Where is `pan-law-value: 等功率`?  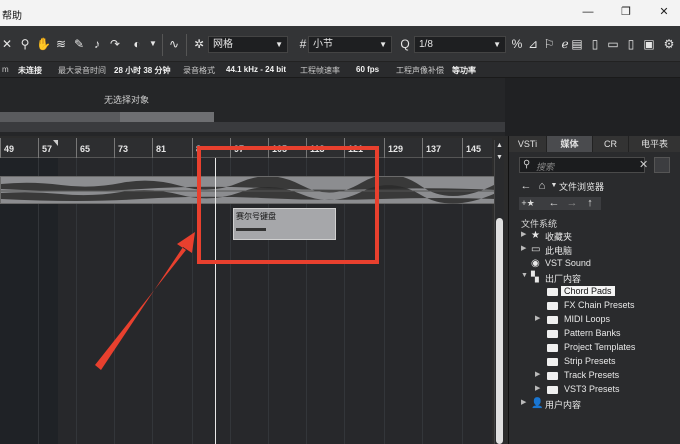 pan-law-value: 等功率 is located at coordinates (464, 70).